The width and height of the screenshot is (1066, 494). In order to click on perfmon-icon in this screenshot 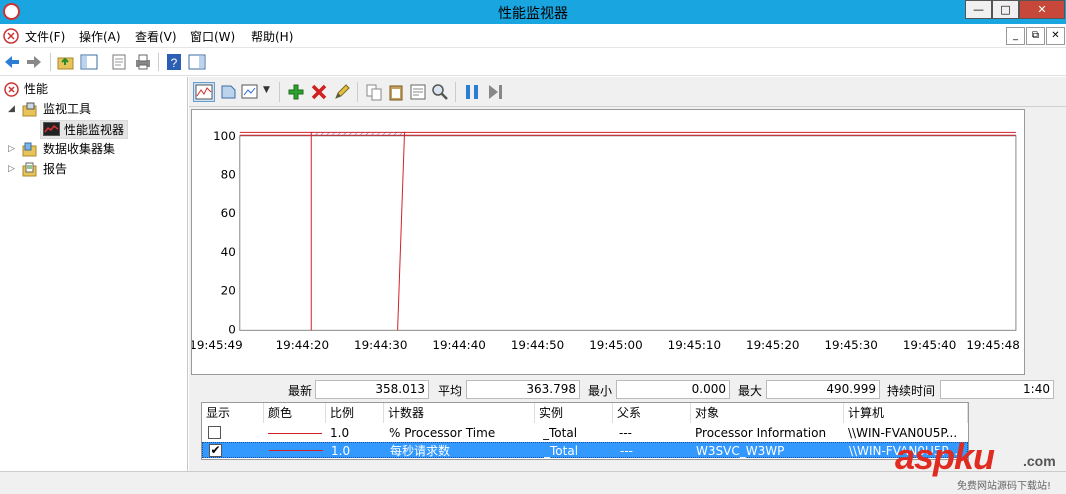, I will do `click(11, 89)`.